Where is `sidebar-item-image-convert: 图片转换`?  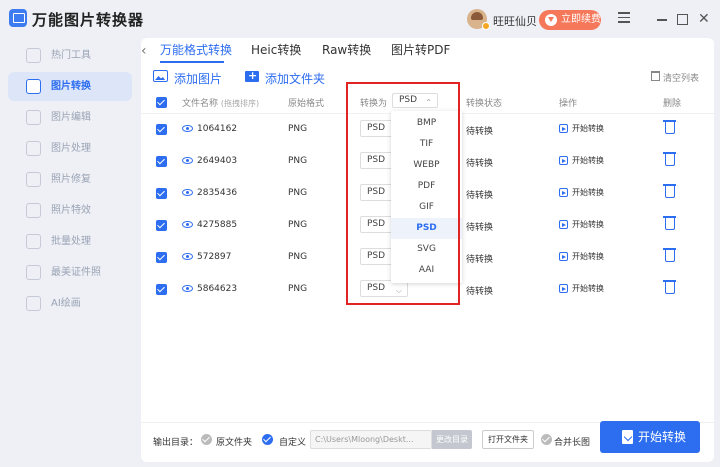
sidebar-item-image-convert: 图片转换 is located at coordinates (70, 86).